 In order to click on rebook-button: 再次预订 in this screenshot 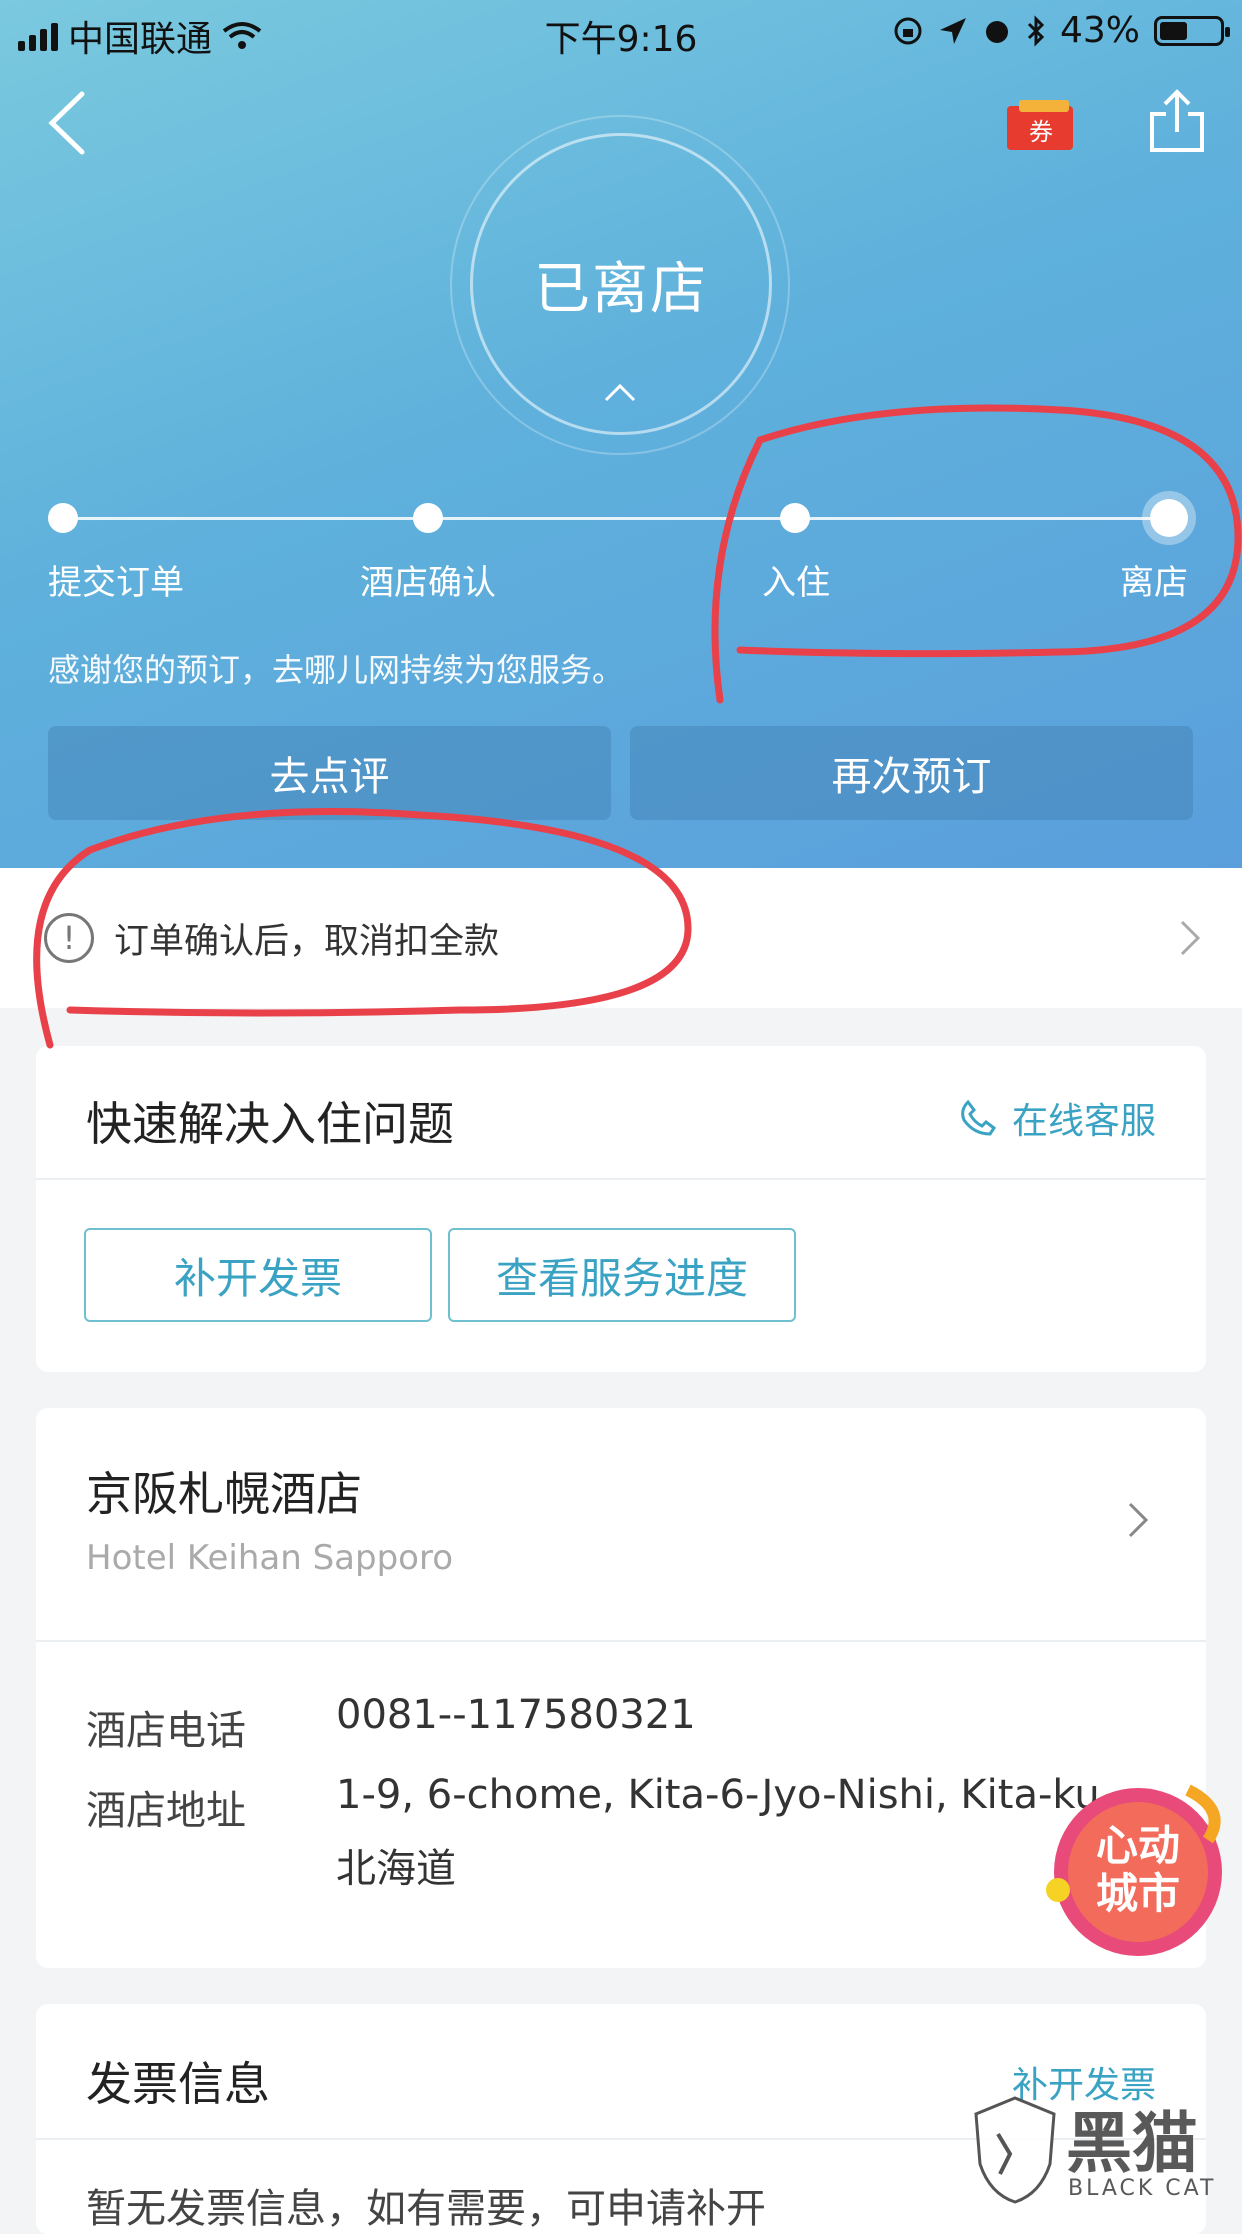, I will do `click(911, 773)`.